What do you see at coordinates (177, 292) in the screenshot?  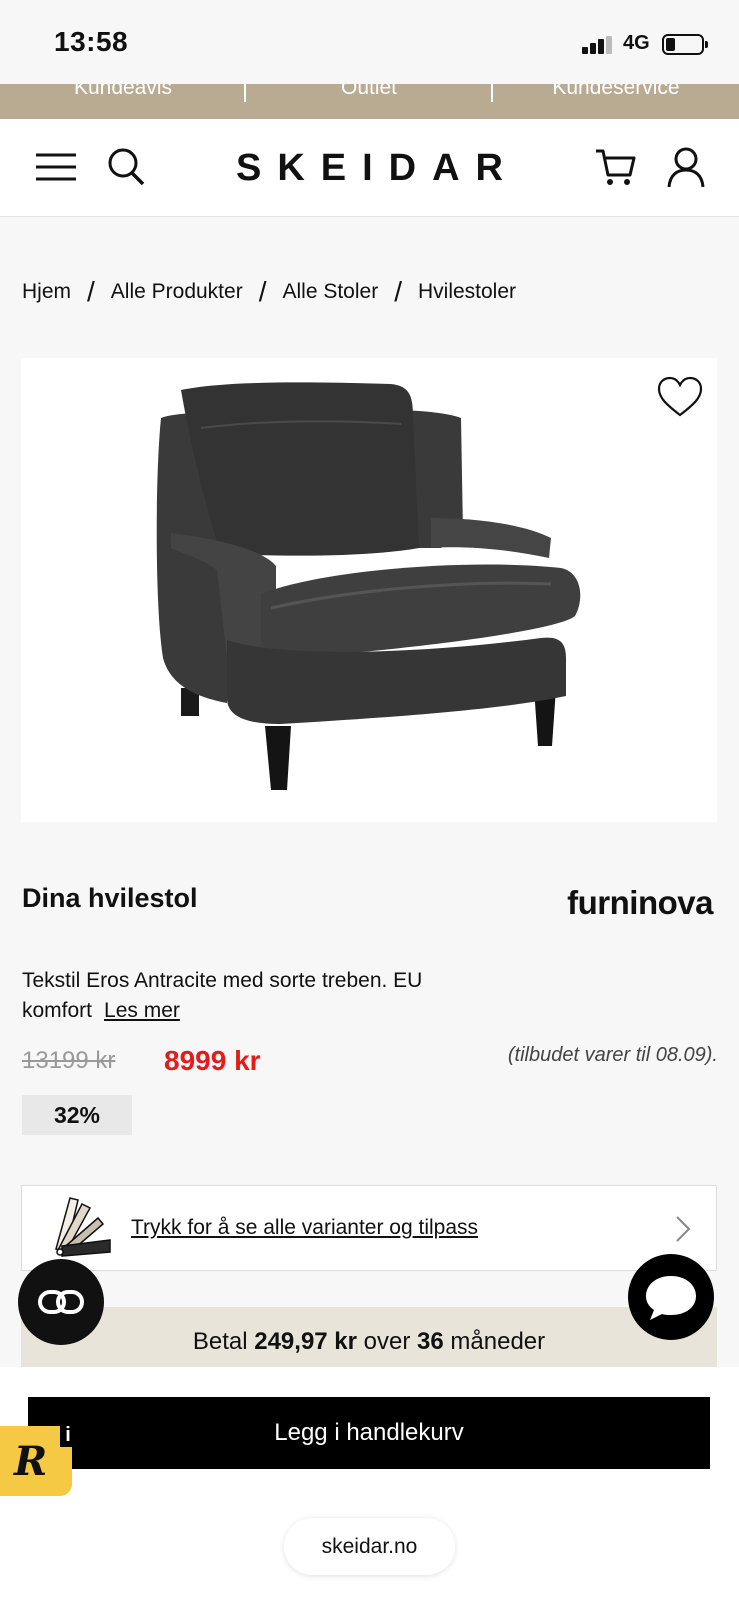 I see `breadcrumb-alle-produkter: Alle Produkter` at bounding box center [177, 292].